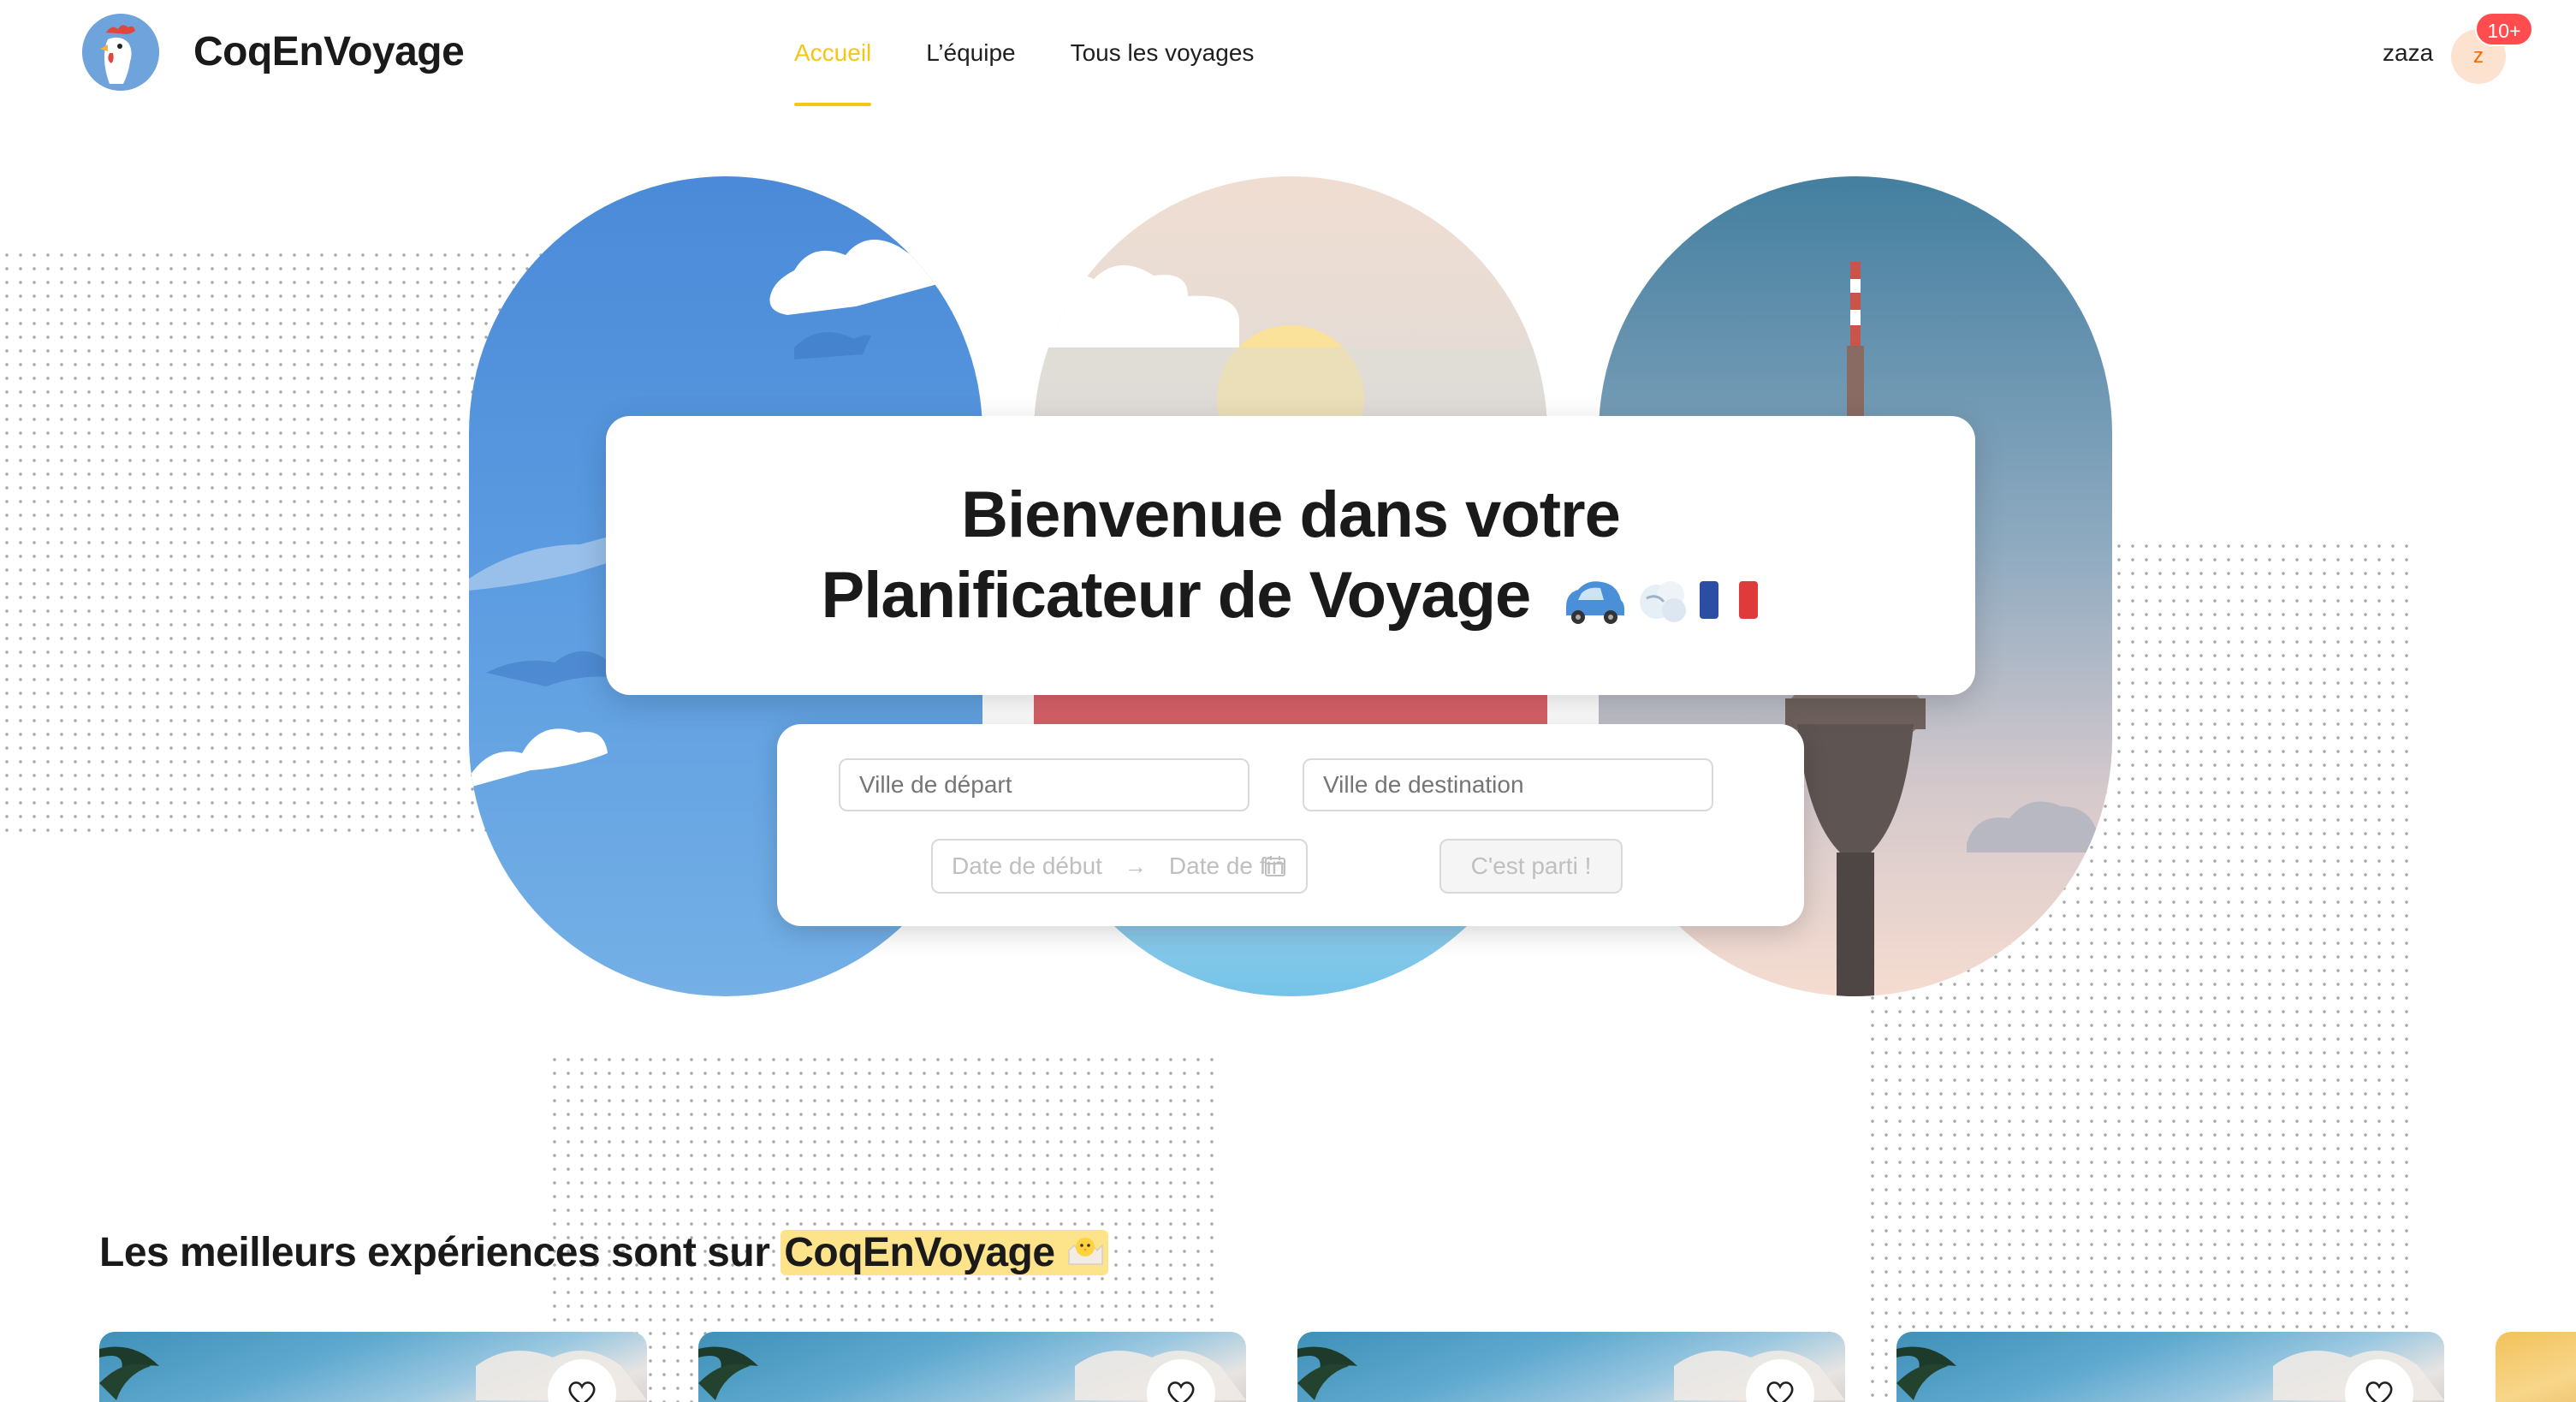 The image size is (2576, 1402). Describe the element at coordinates (2504, 29) in the screenshot. I see `notification-badge: 10+` at that location.